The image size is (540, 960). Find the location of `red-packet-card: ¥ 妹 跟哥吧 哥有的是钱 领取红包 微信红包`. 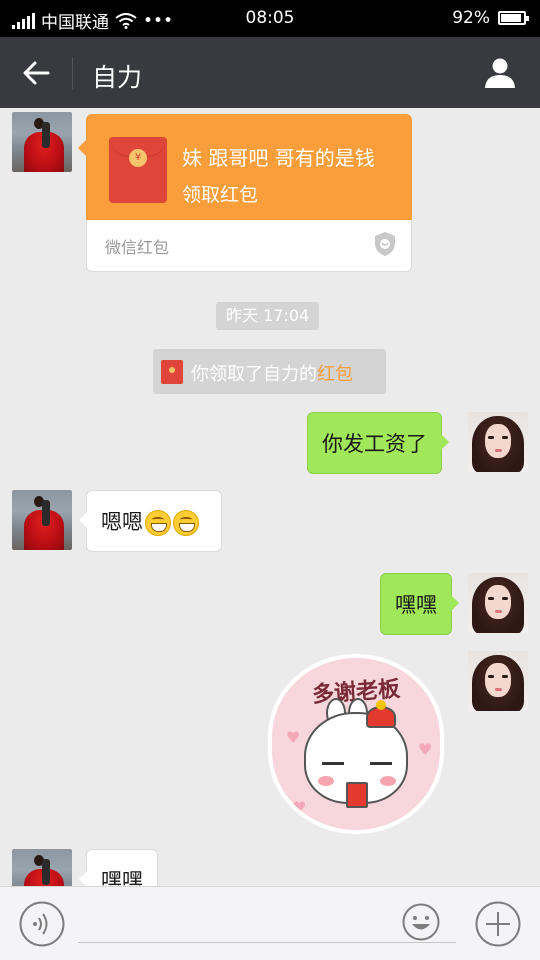

red-packet-card: ¥ 妹 跟哥吧 哥有的是钱 领取红包 微信红包 is located at coordinates (245, 193).